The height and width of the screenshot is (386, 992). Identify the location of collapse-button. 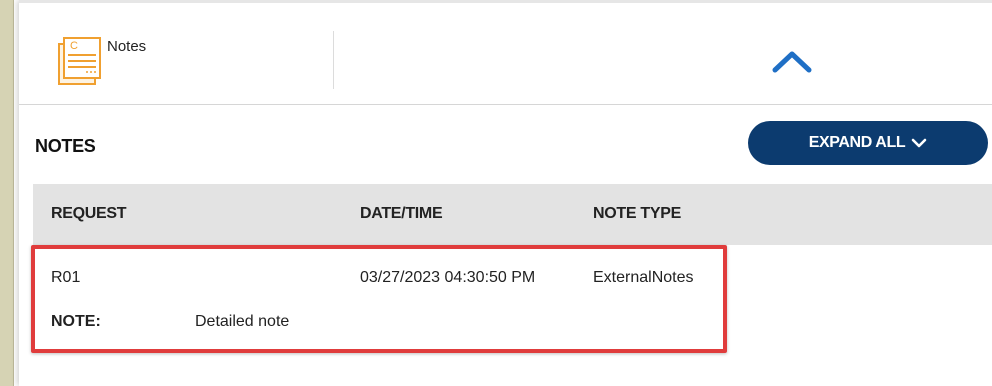
(792, 60).